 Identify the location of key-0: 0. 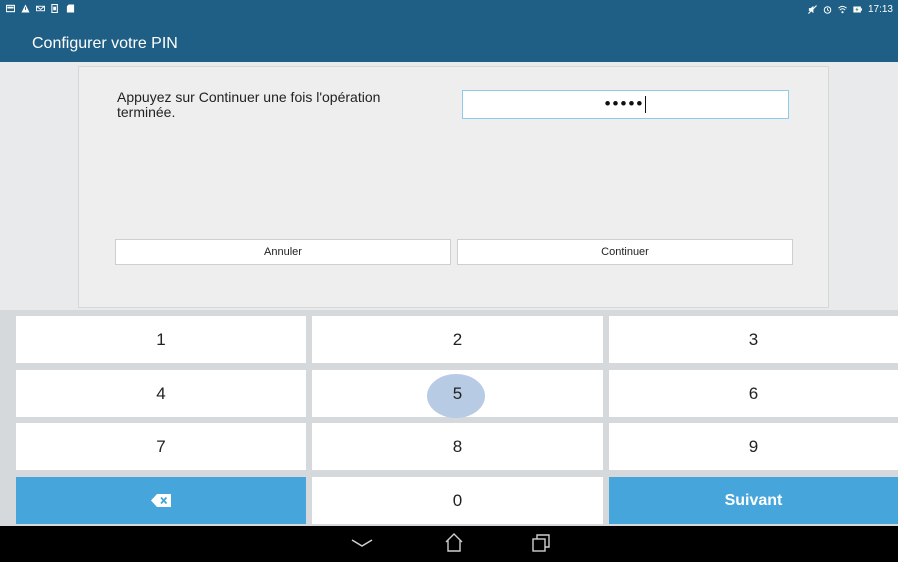
(457, 500).